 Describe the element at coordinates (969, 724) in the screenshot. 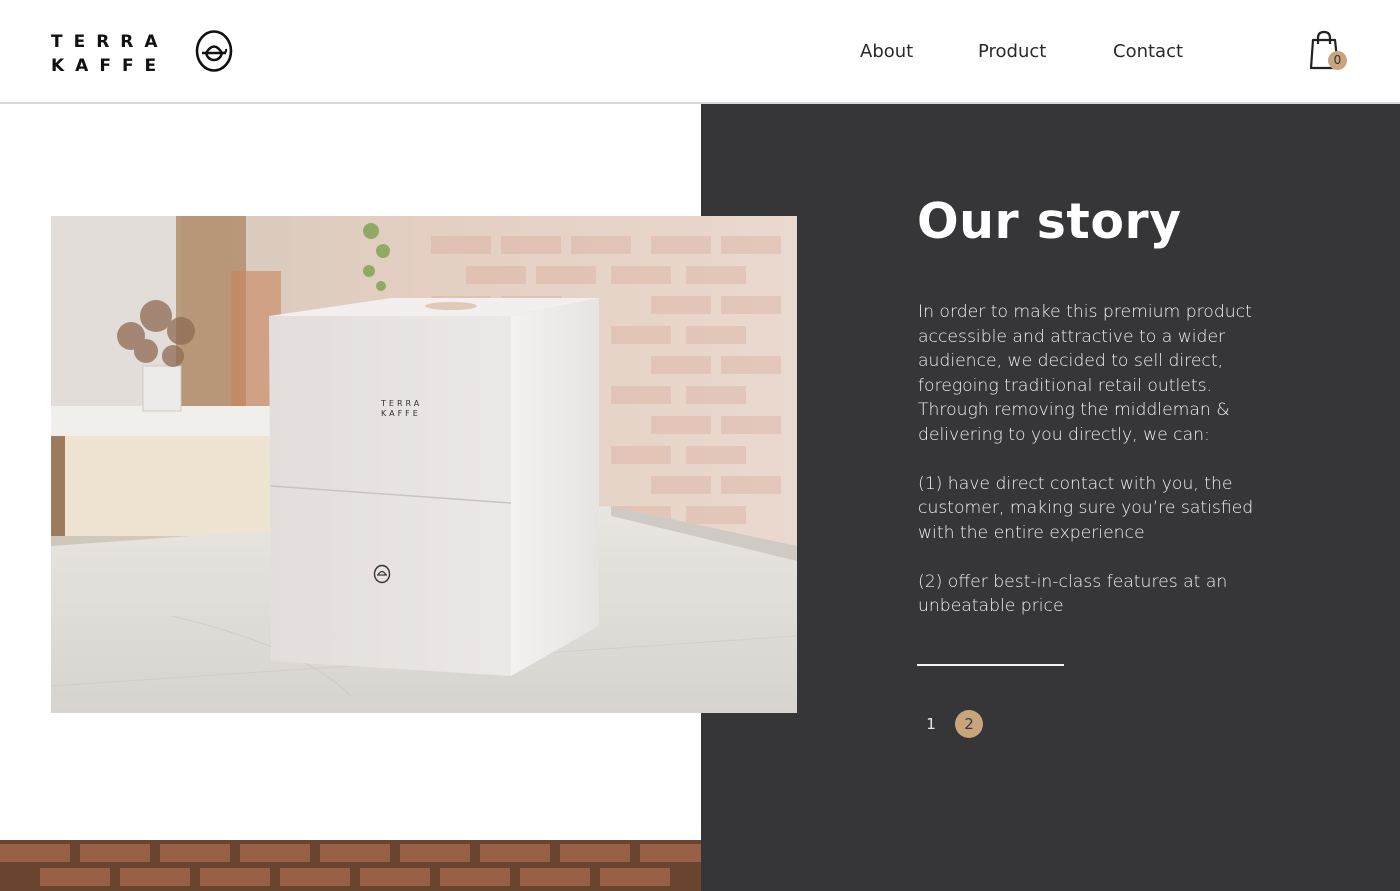

I see `page-2-button-active: 2` at that location.